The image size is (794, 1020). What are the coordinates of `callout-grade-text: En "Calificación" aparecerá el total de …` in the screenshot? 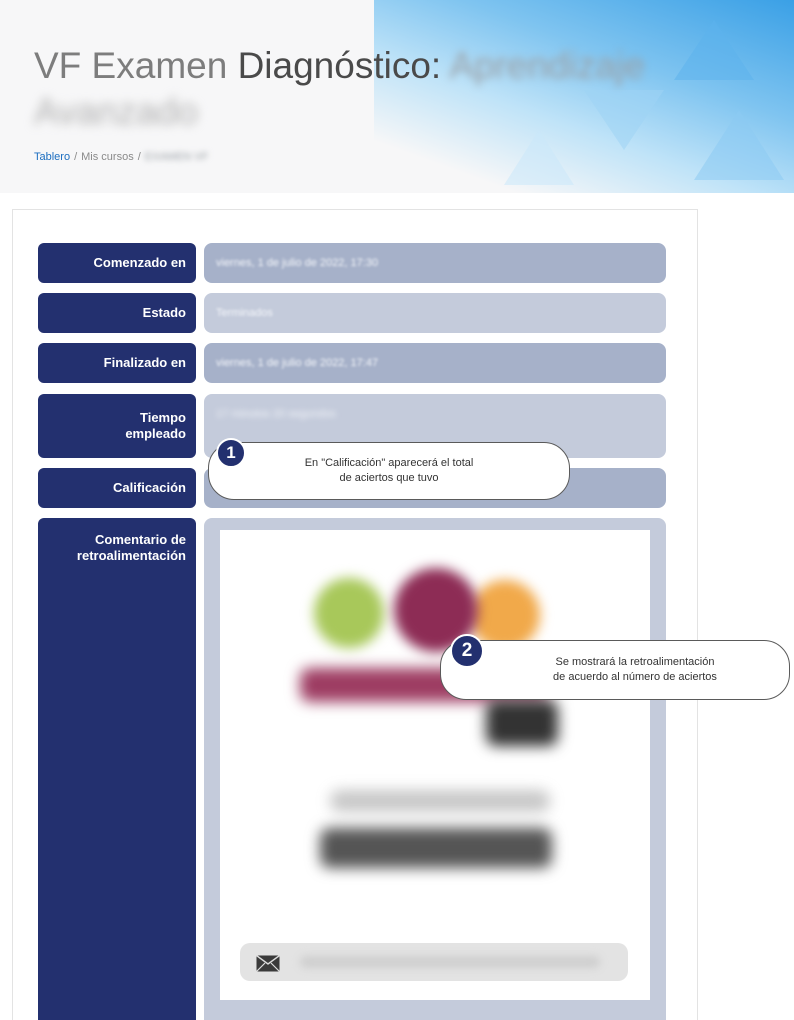 It's located at (389, 471).